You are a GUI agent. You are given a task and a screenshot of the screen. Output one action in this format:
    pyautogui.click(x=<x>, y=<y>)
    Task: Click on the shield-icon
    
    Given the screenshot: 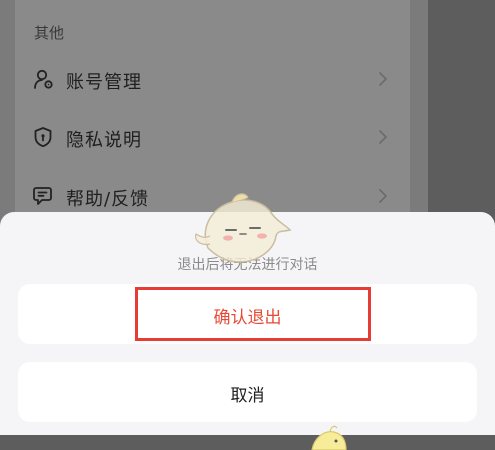 What is the action you would take?
    pyautogui.click(x=43, y=137)
    